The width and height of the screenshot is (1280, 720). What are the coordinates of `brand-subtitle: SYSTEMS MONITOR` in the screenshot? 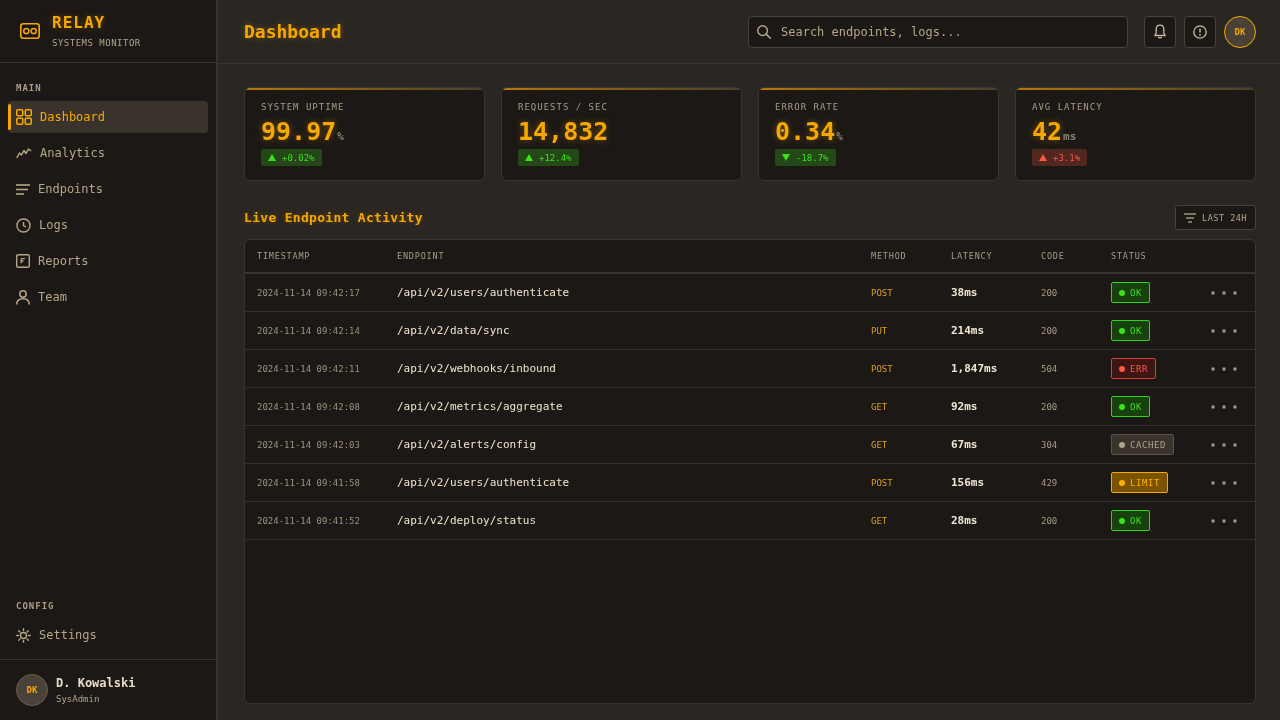 It's located at (96, 43).